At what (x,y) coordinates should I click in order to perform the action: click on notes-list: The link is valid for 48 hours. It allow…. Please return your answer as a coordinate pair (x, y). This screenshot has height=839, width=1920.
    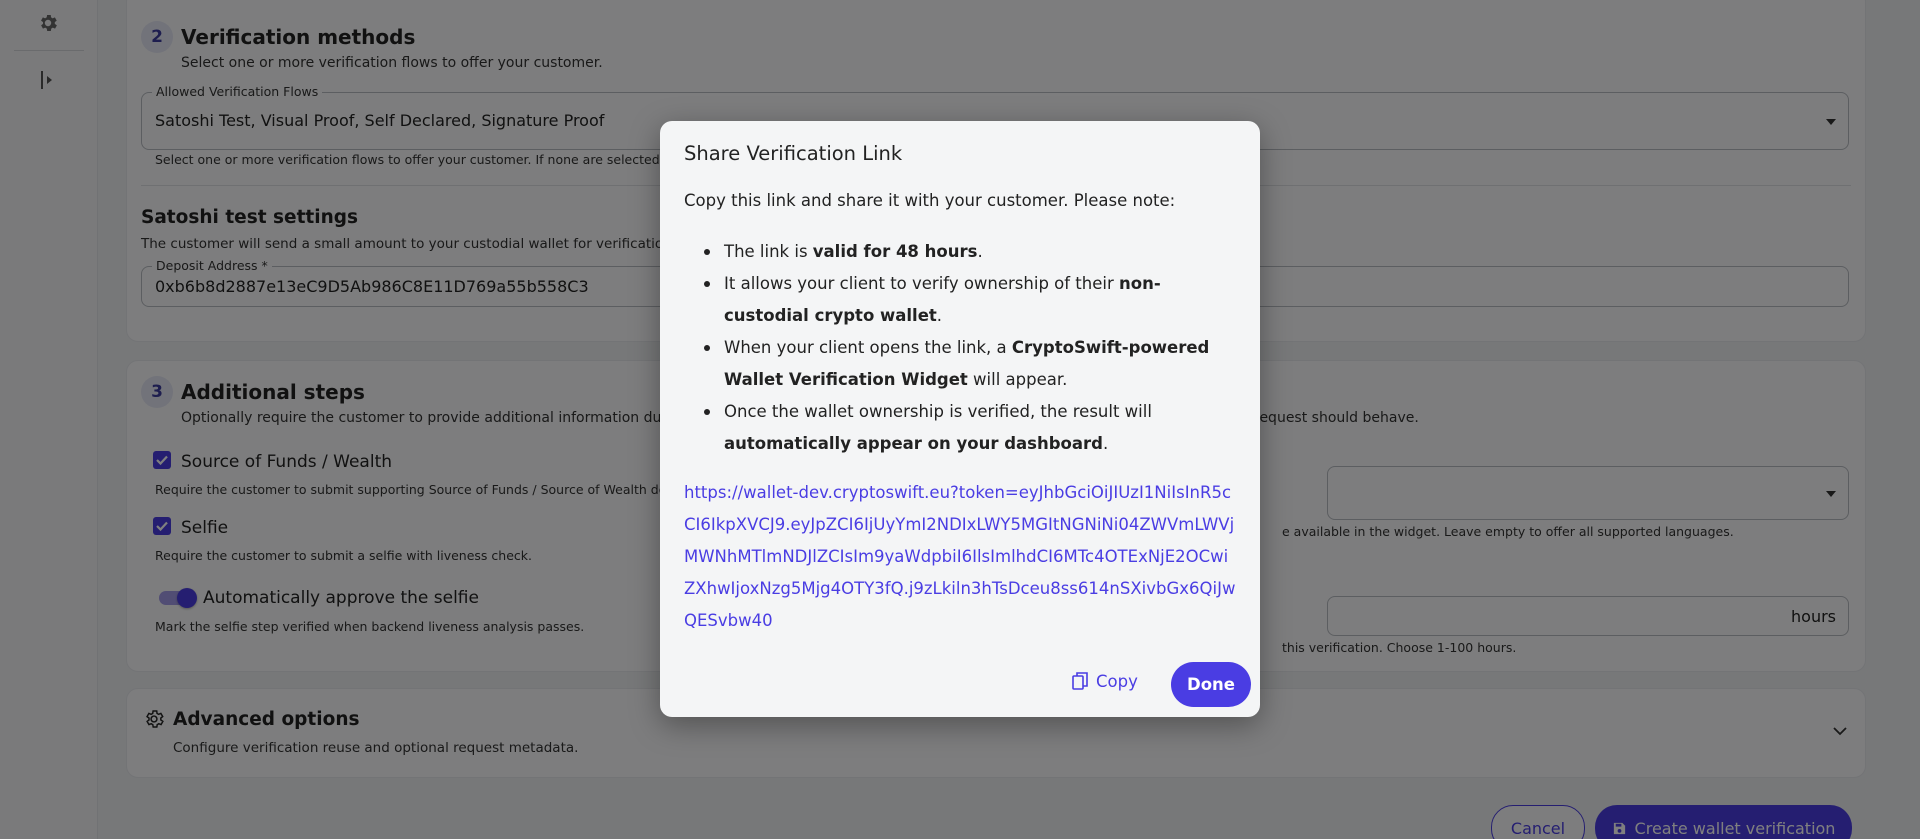
    Looking at the image, I should click on (967, 348).